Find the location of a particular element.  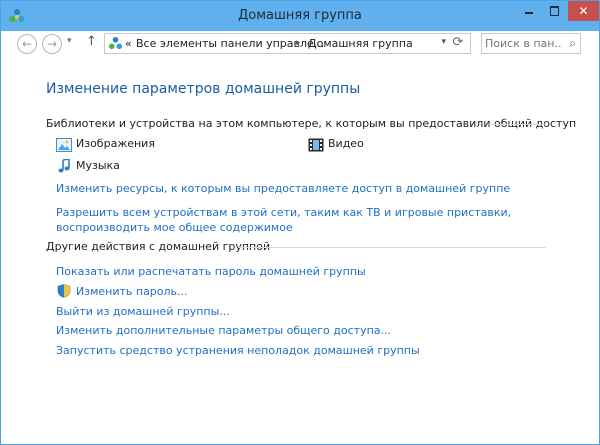

address-dropdown-icon: ▾ is located at coordinates (443, 42).